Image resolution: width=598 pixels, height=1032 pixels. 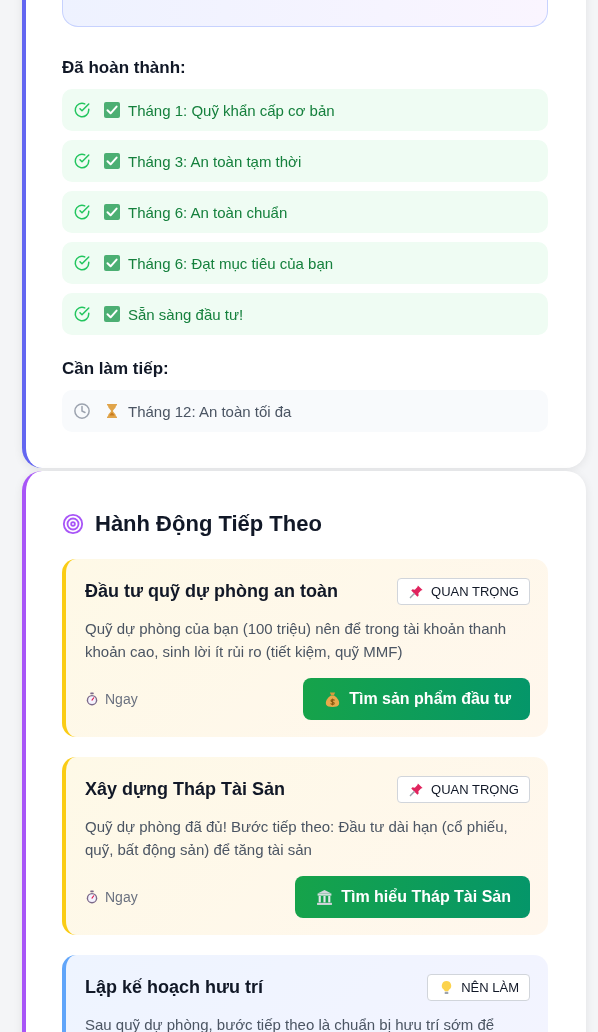 What do you see at coordinates (416, 699) in the screenshot?
I see `action-button: Tìm sản phẩm đầu tư` at bounding box center [416, 699].